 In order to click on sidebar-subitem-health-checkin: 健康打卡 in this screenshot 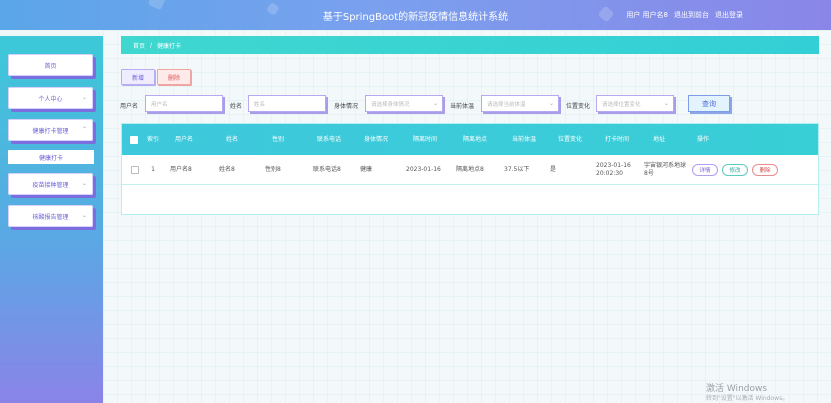, I will do `click(51, 157)`.